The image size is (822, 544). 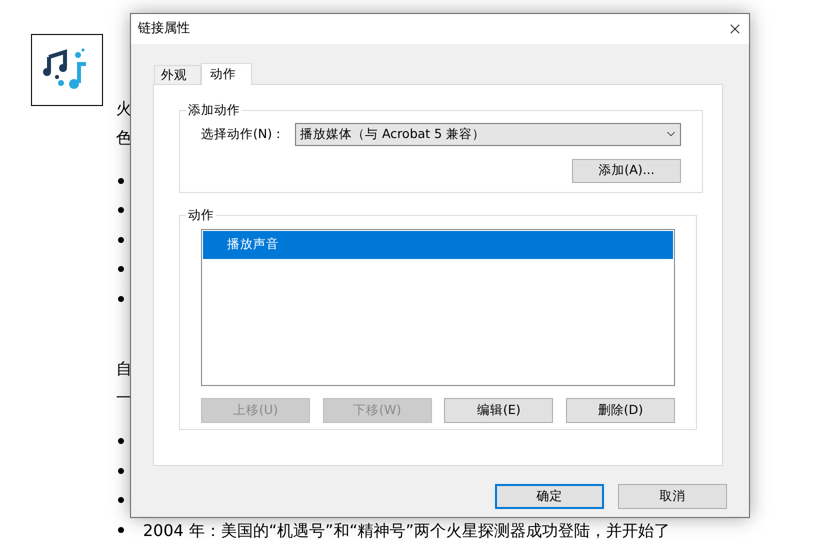 What do you see at coordinates (620, 410) in the screenshot?
I see `dialog-button: 删除(D)` at bounding box center [620, 410].